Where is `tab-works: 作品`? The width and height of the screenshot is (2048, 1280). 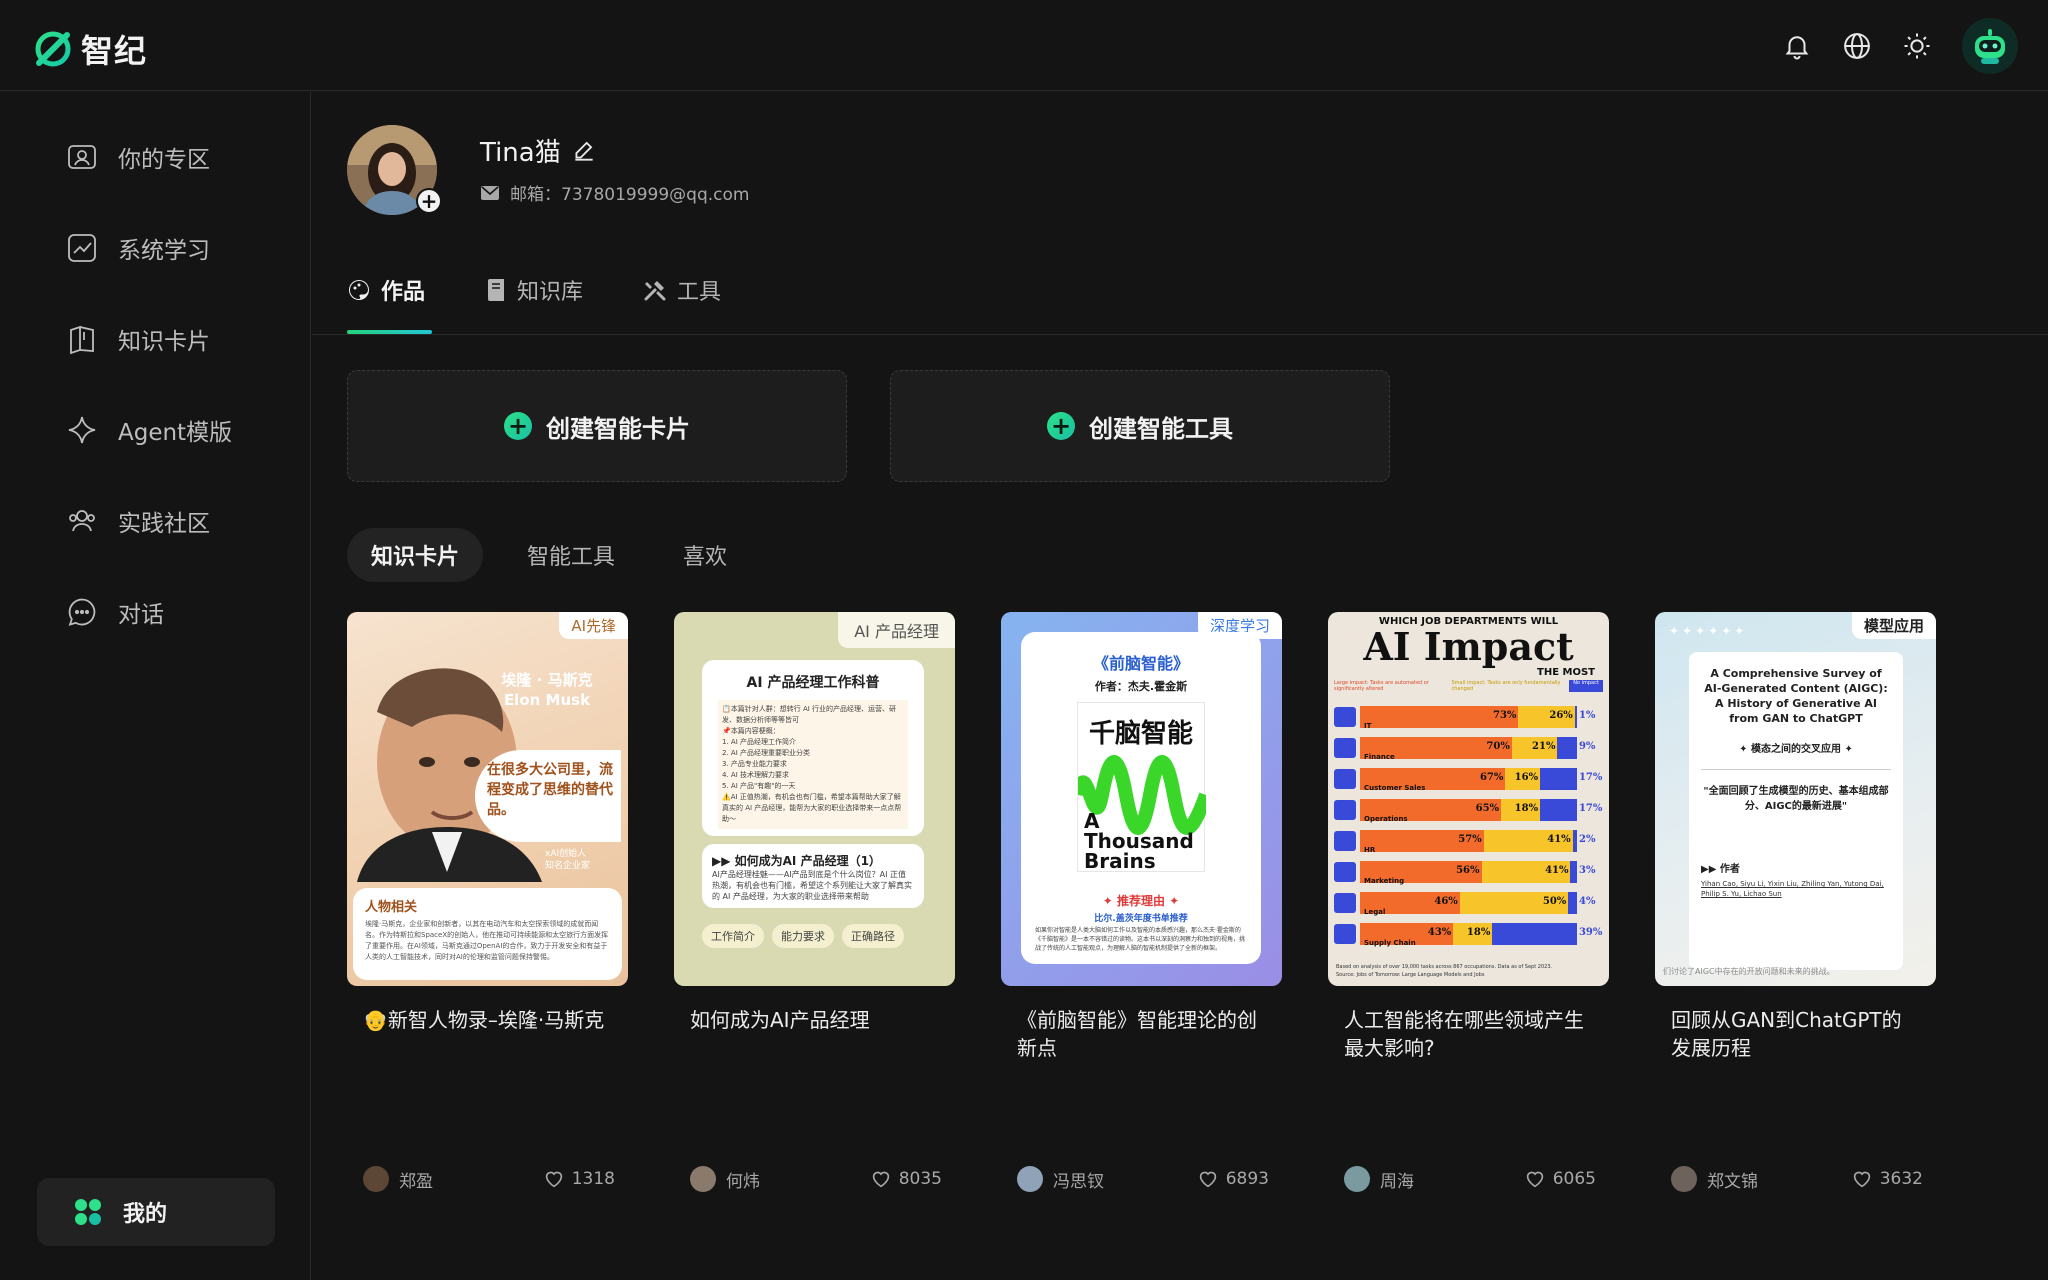 tab-works: 作品 is located at coordinates (386, 290).